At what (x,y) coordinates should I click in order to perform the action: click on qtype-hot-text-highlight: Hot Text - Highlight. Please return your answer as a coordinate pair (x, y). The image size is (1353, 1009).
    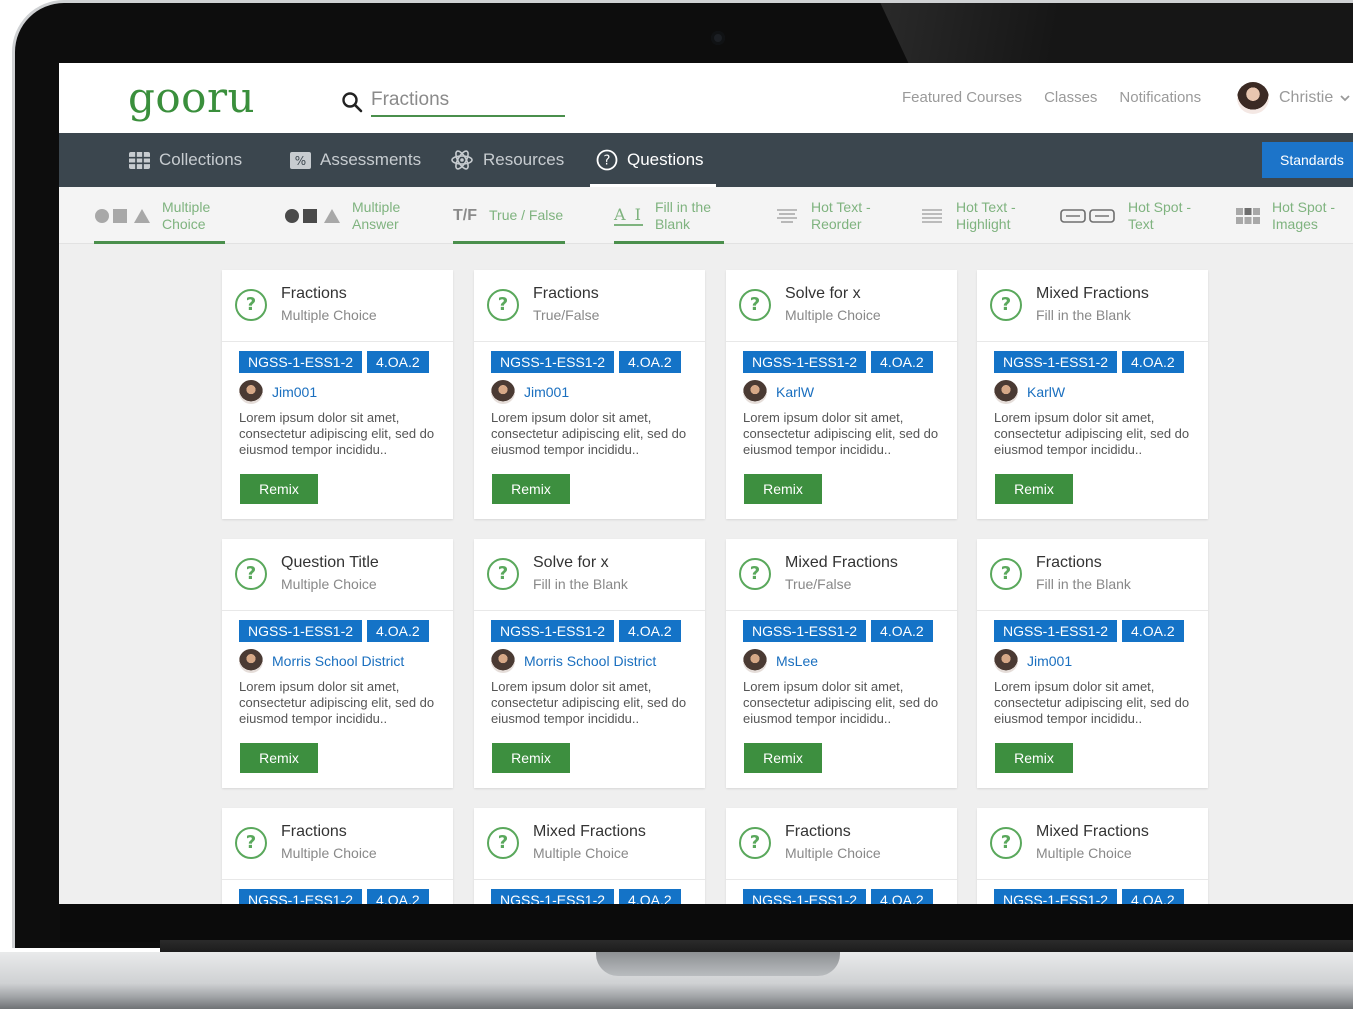
    Looking at the image, I should click on (968, 215).